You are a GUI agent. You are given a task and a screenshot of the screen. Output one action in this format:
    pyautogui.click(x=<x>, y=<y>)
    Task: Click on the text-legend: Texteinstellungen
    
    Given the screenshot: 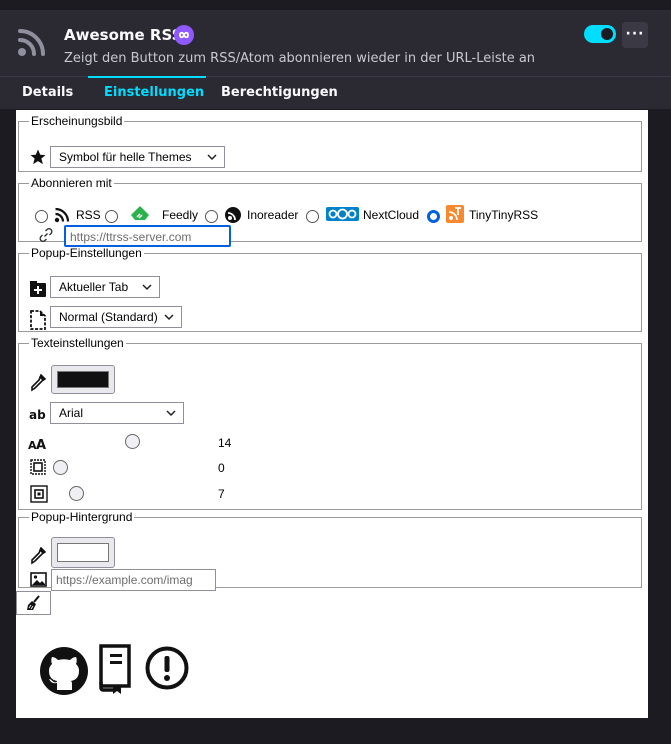 What is the action you would take?
    pyautogui.click(x=77, y=343)
    